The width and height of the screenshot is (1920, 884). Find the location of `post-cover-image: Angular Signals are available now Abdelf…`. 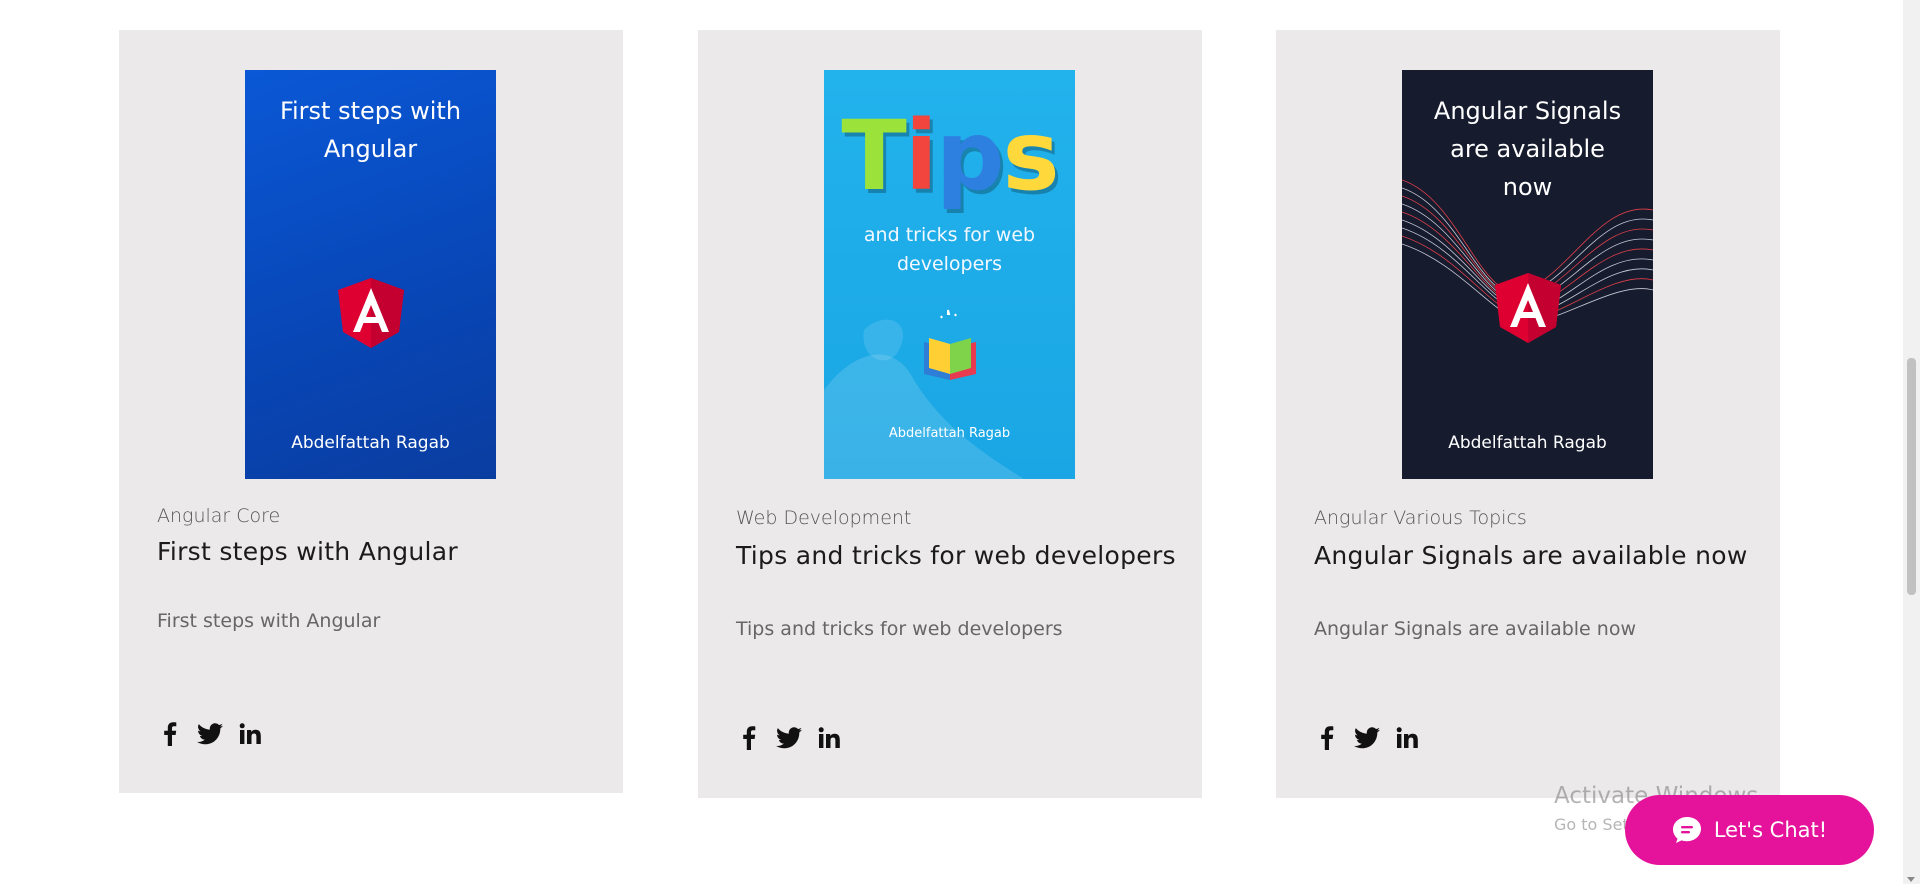

post-cover-image: Angular Signals are available now Abdelf… is located at coordinates (1527, 274).